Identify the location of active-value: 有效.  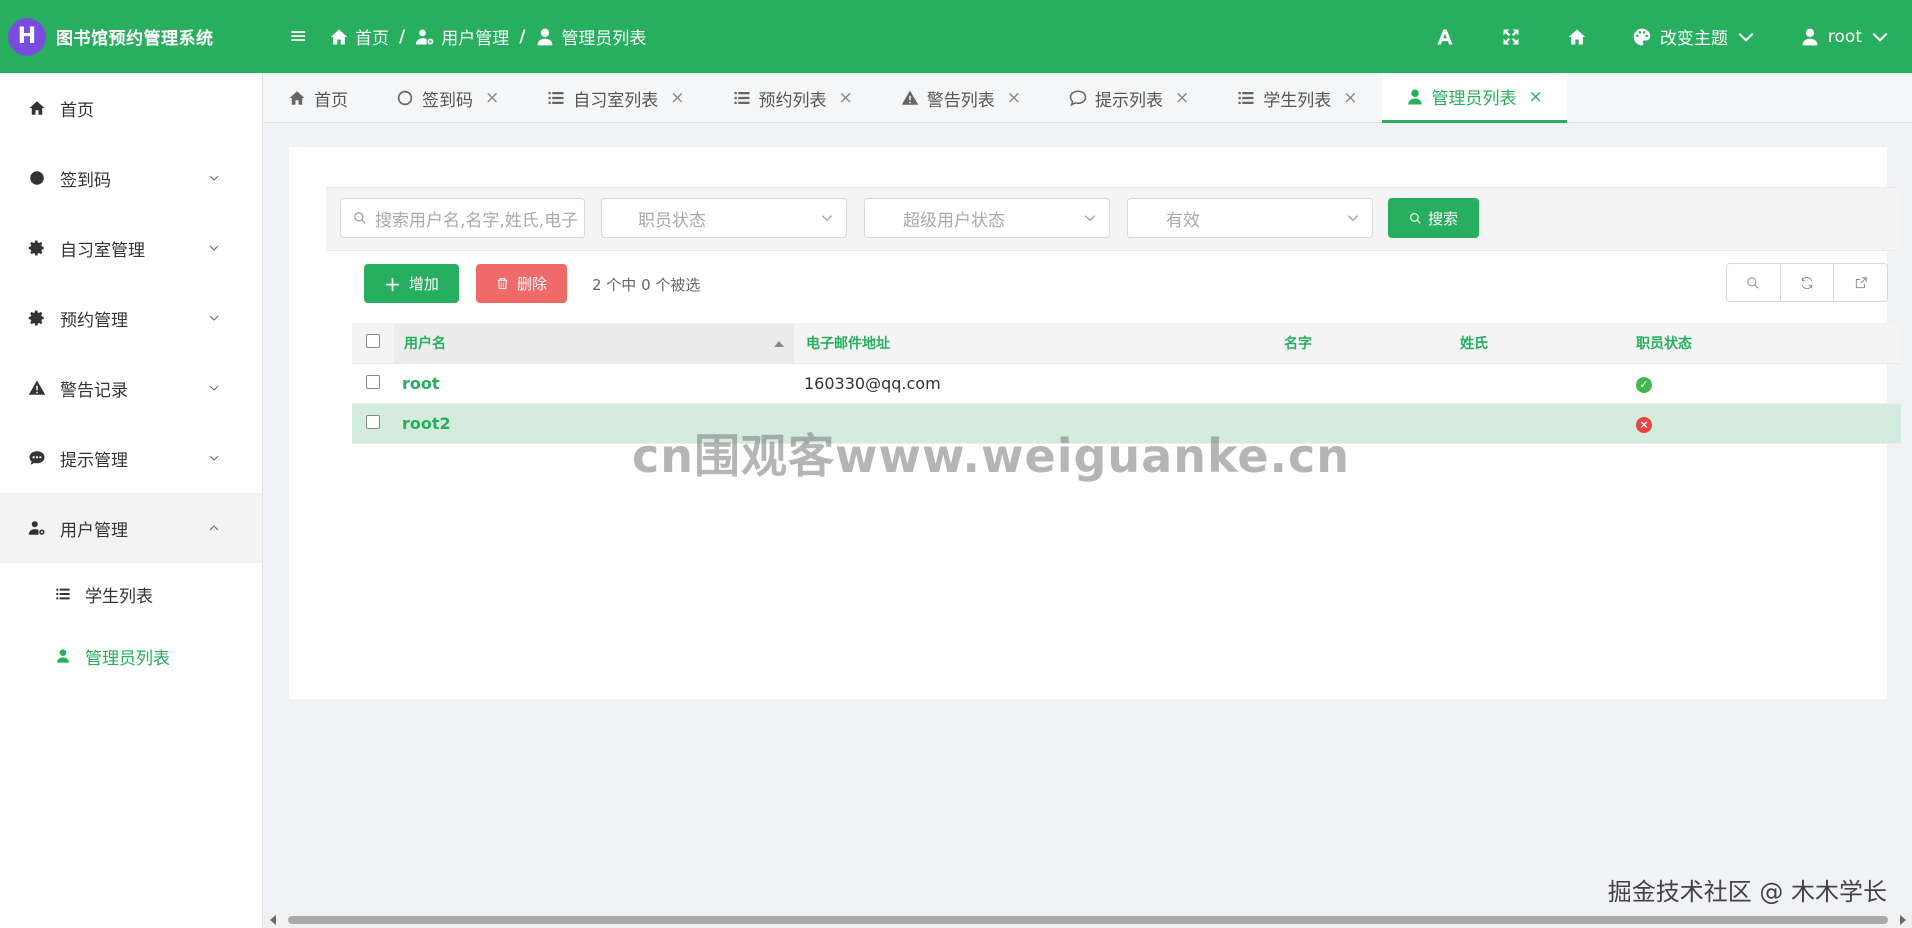
(1183, 220).